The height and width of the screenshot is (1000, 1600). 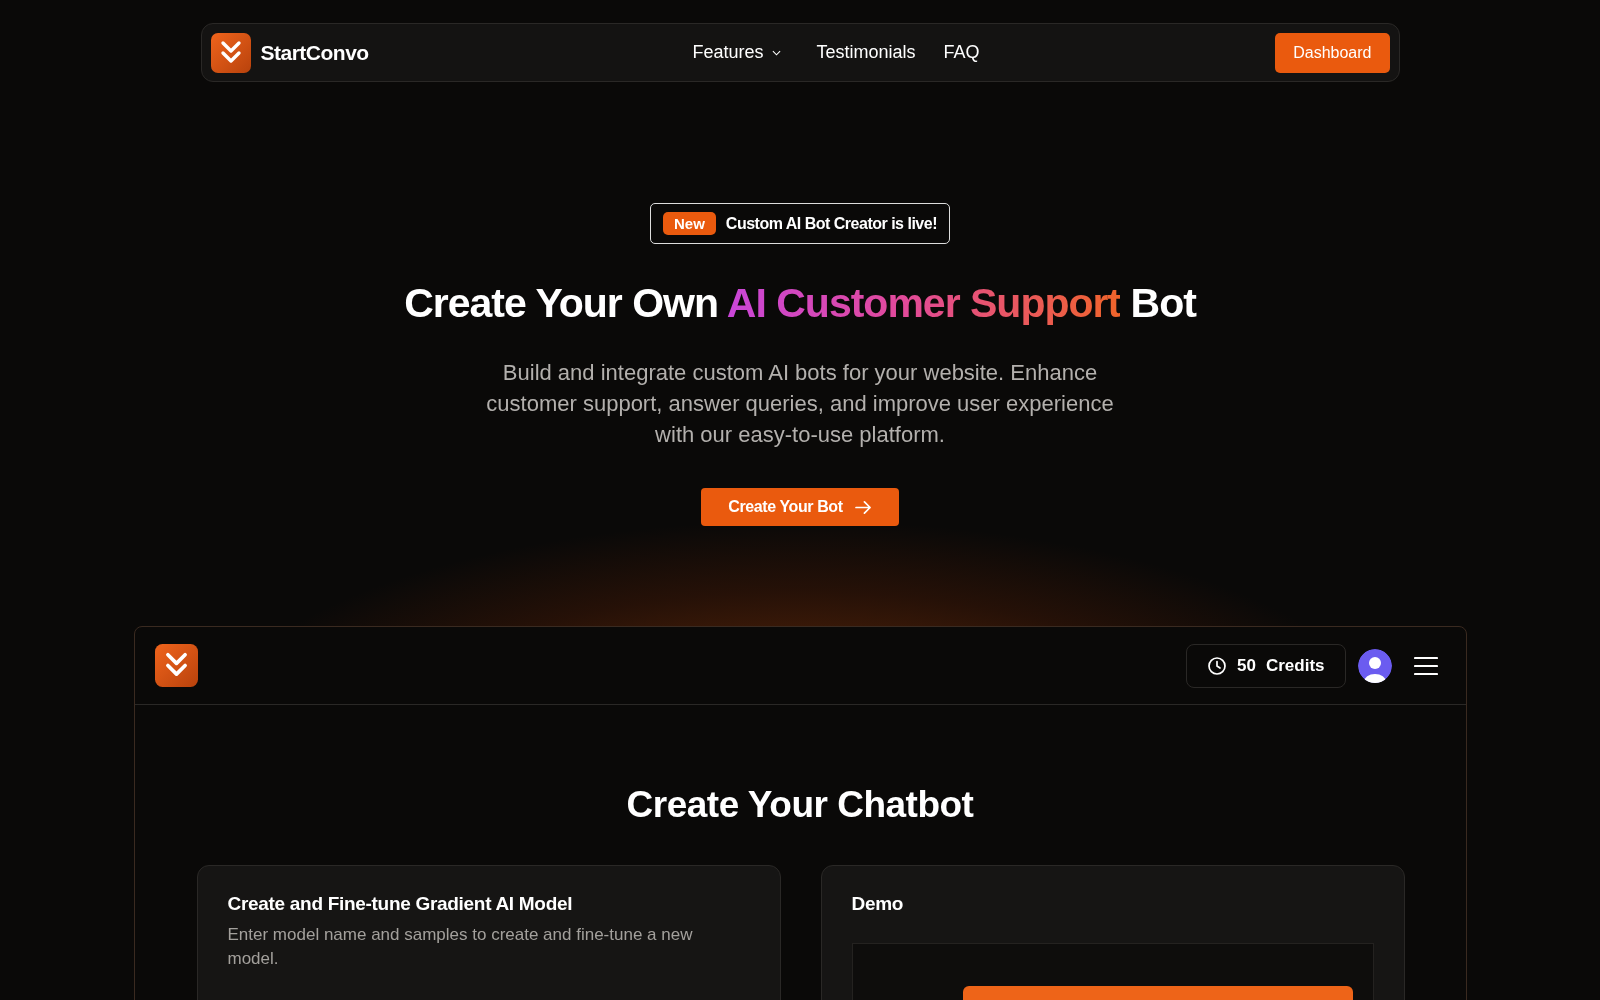 I want to click on announcement-badge: New Custom AI Bot Creator is live!, so click(x=800, y=223).